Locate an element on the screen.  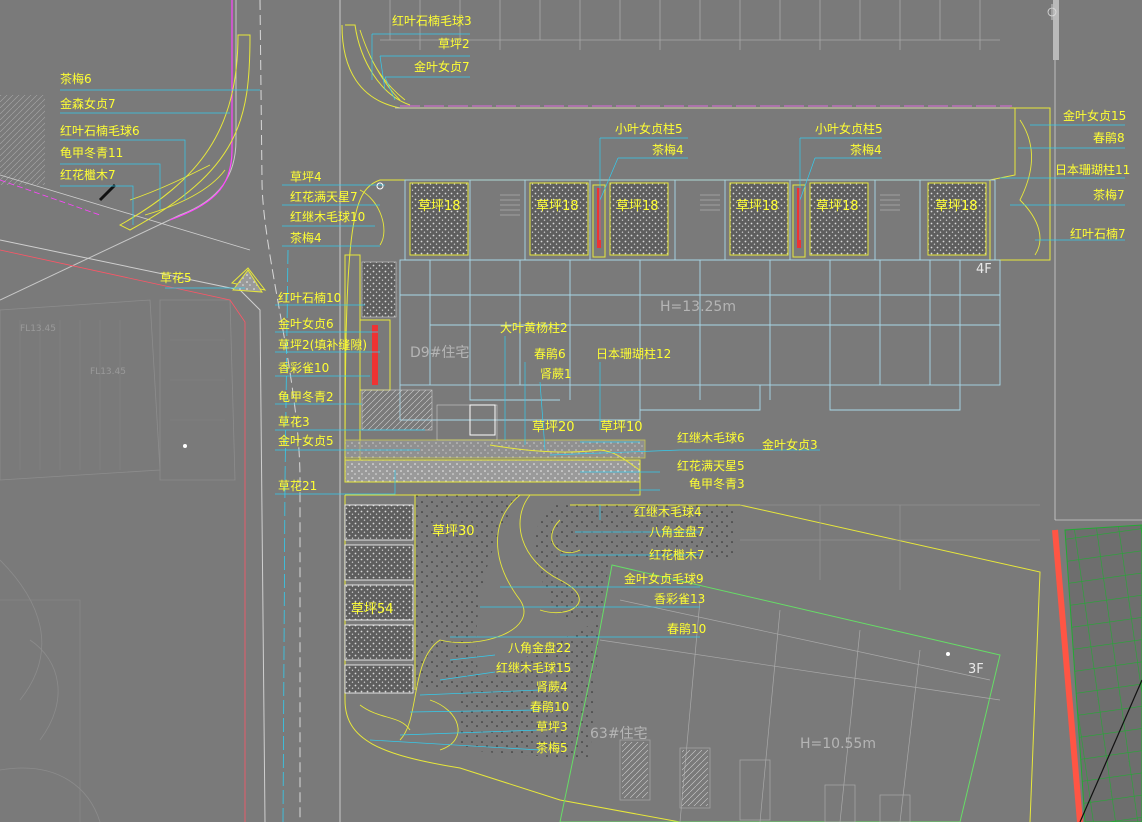
plant-label: 草花21 is located at coordinates (298, 486).